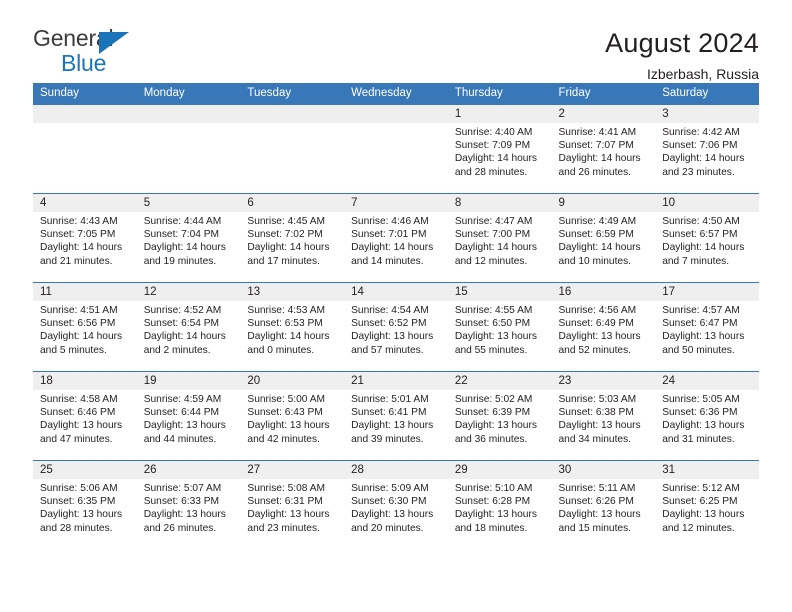 The image size is (792, 612). What do you see at coordinates (182, 310) in the screenshot?
I see `info-line-sunrise: Sunrise: 4:52 AM` at bounding box center [182, 310].